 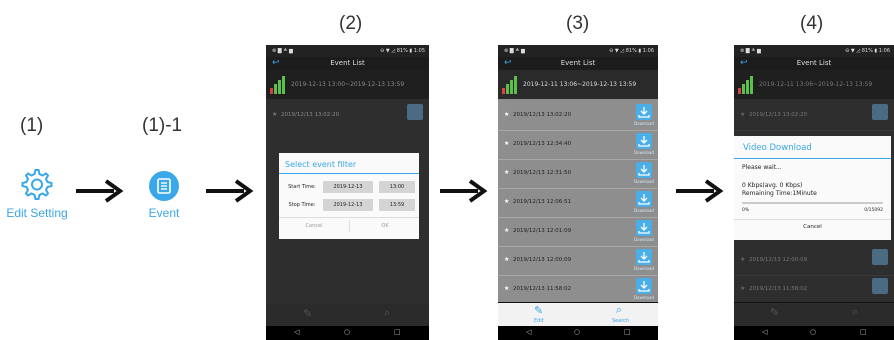 I want to click on bottom-toolbar: ✎ Edit ⌕ Search, so click(x=578, y=314).